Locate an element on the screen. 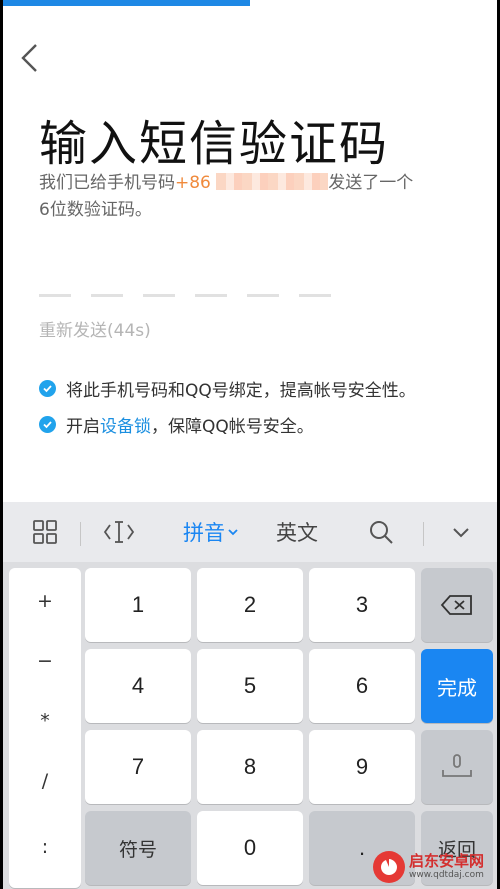  watermark-logo-icon is located at coordinates (389, 867).